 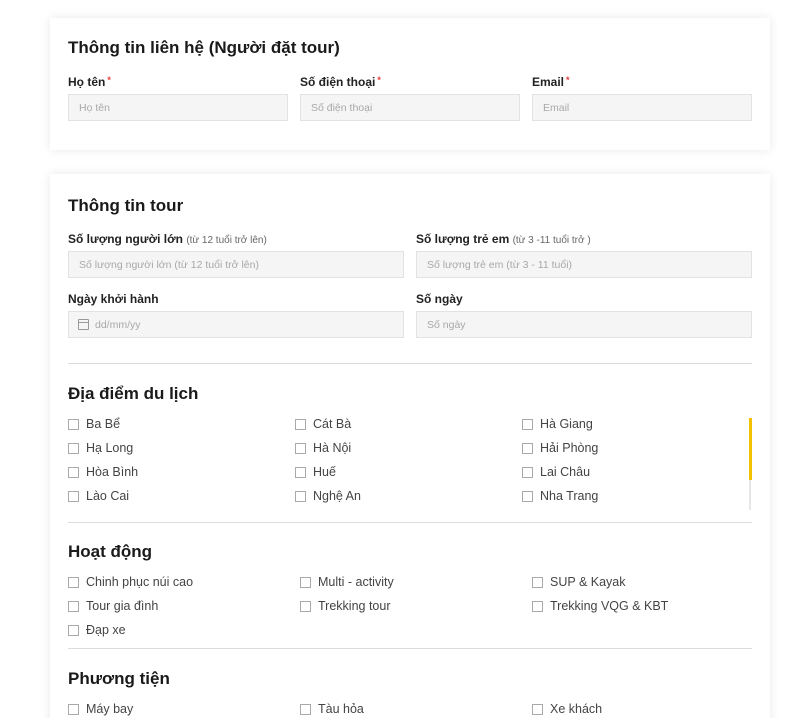 I want to click on children-label: Số lượng trẻ em (từ 3 -11 tuổi trở ), so click(x=503, y=239).